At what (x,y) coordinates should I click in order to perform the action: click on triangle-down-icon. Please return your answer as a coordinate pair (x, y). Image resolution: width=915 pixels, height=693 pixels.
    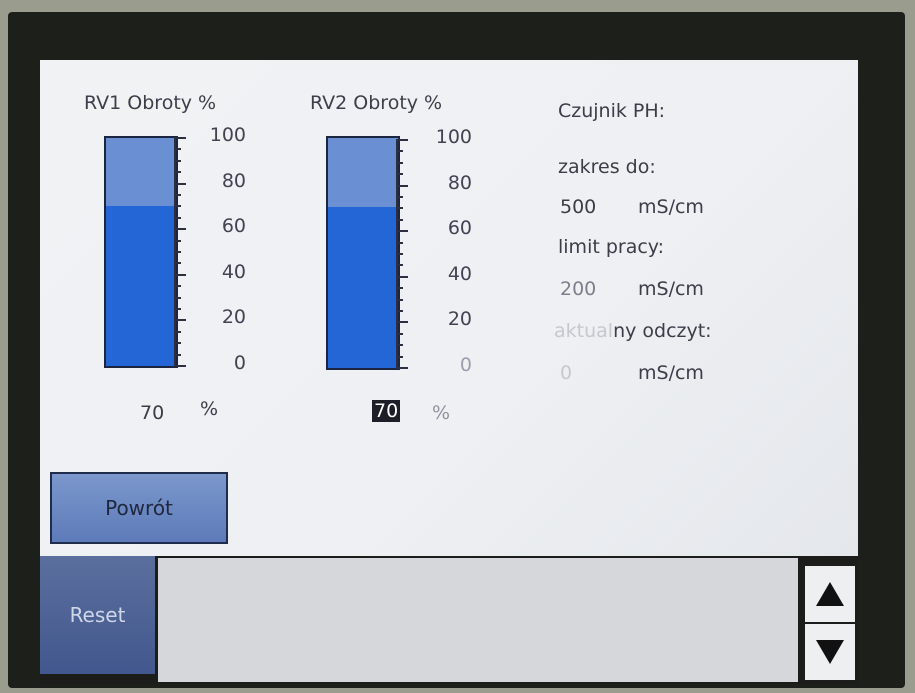
    Looking at the image, I should click on (830, 652).